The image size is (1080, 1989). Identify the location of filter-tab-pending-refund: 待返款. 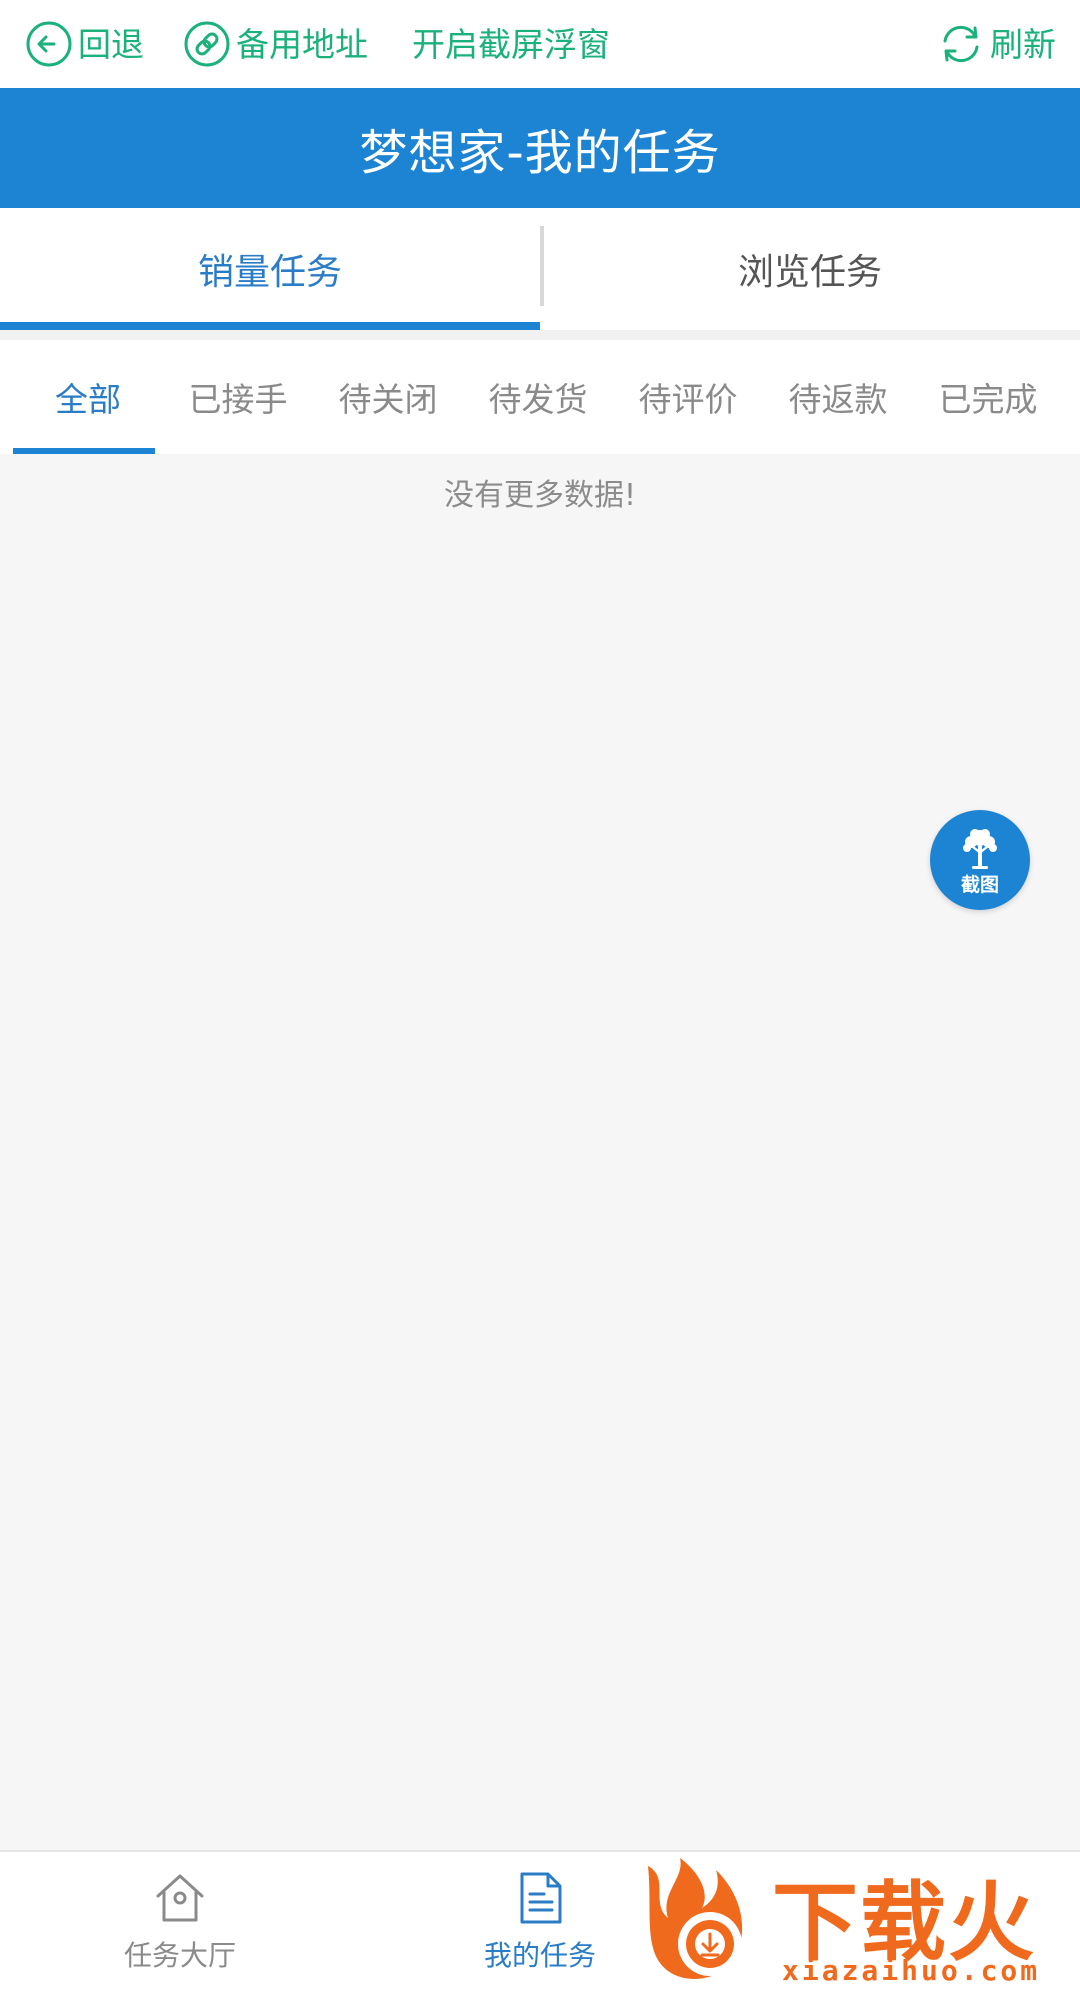
(838, 397).